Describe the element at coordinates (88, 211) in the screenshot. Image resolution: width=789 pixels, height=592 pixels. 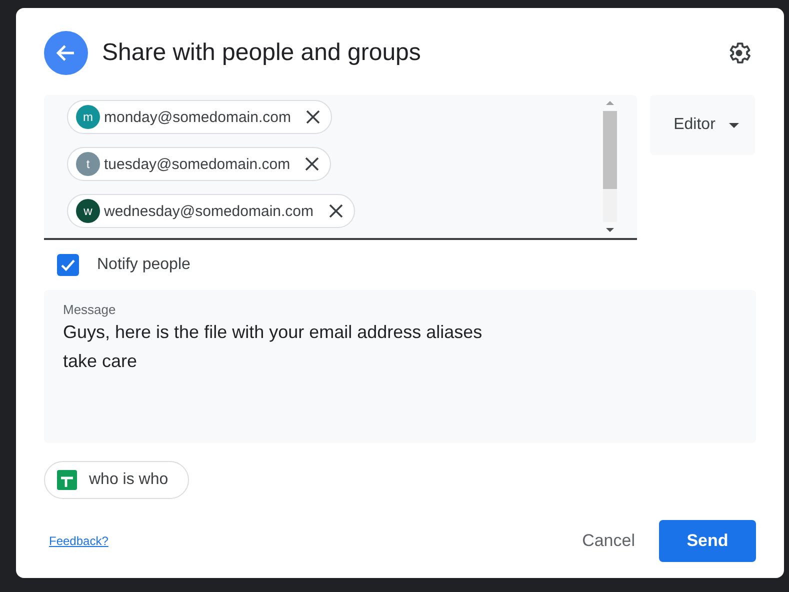
I see `avatar-initial: w` at that location.